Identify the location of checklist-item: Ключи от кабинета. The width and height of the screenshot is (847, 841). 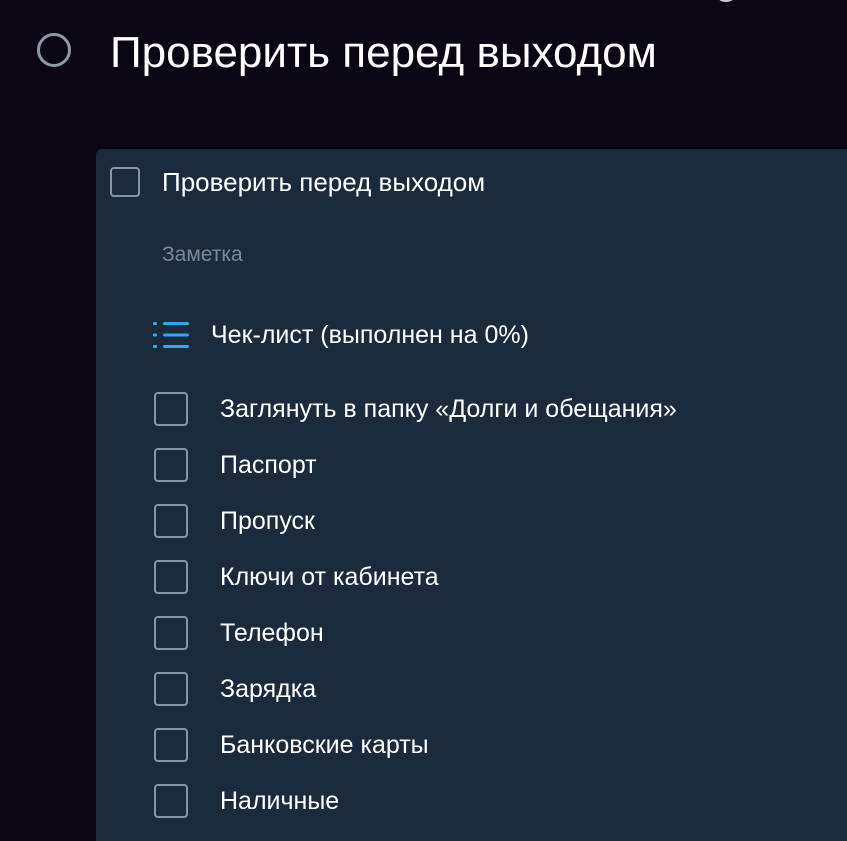
(415, 577).